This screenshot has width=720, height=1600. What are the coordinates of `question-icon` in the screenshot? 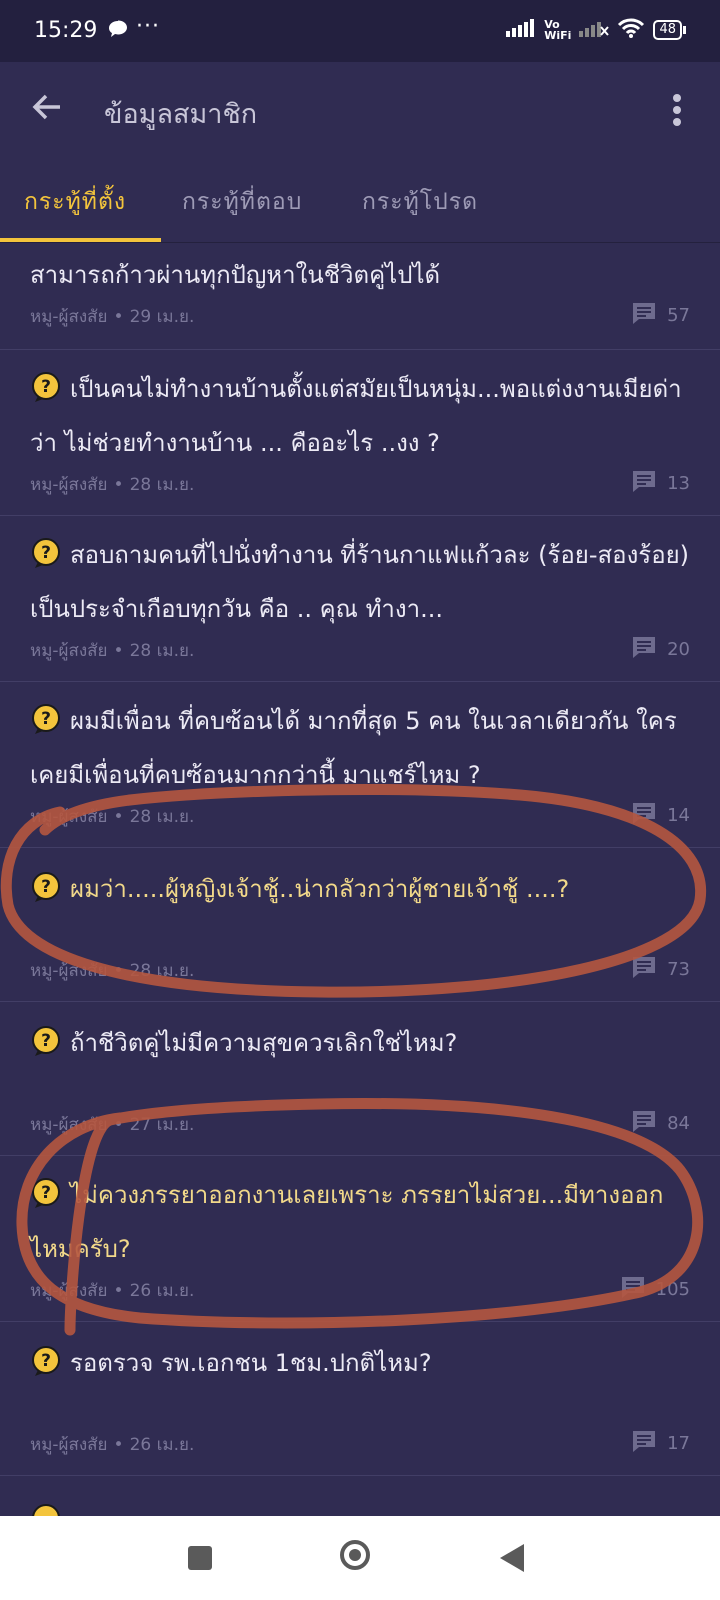 It's located at (46, 1509).